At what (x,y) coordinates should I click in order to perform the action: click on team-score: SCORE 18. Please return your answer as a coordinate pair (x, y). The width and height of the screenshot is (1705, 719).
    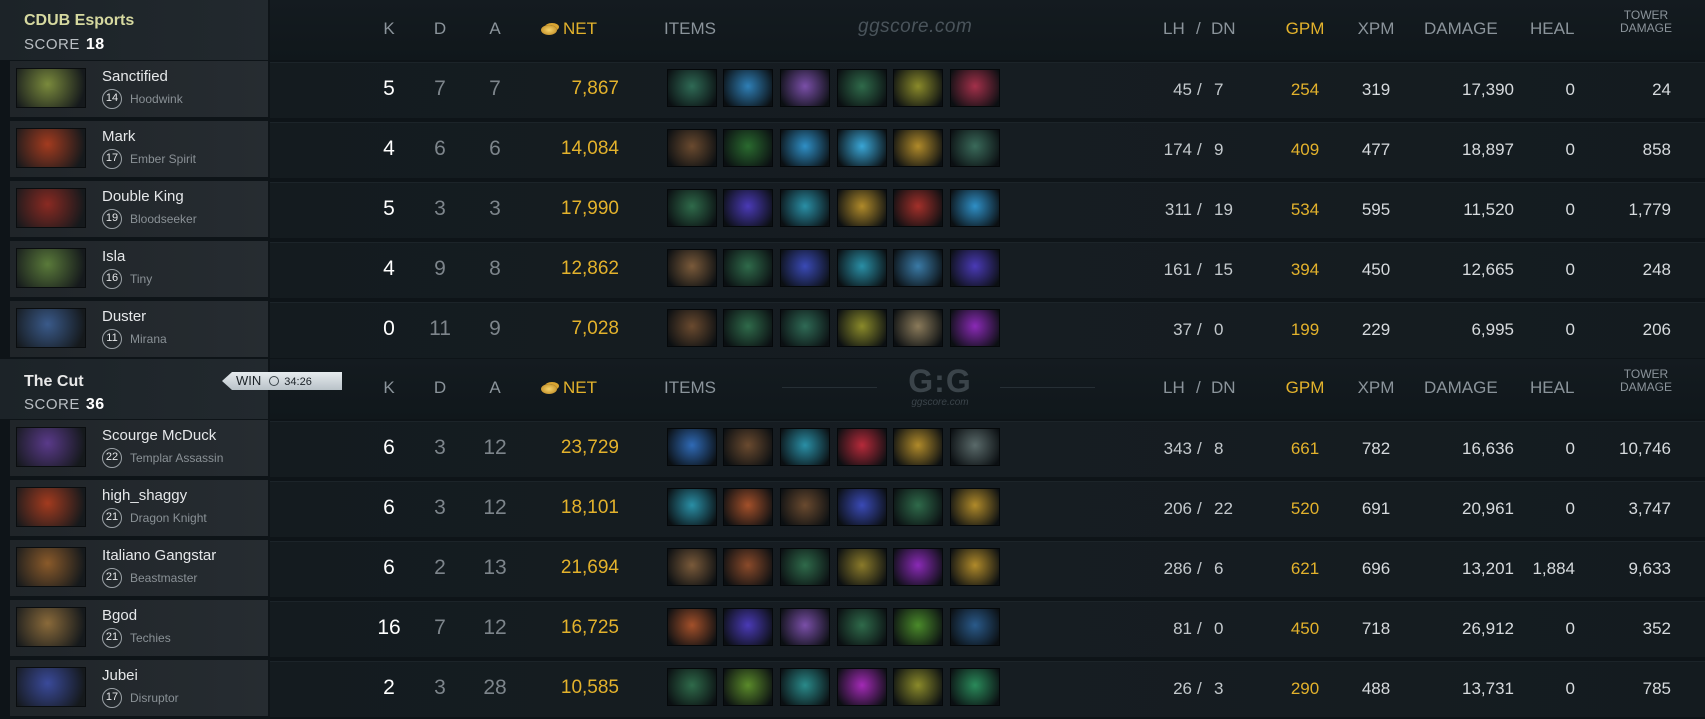
    Looking at the image, I should click on (64, 45).